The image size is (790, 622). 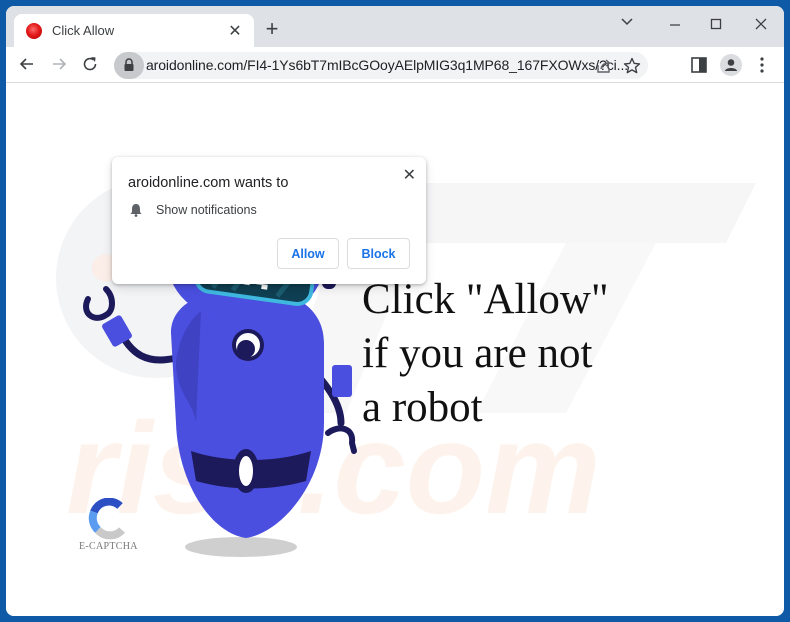 What do you see at coordinates (422, 407) in the screenshot?
I see `headline-line: a robot` at bounding box center [422, 407].